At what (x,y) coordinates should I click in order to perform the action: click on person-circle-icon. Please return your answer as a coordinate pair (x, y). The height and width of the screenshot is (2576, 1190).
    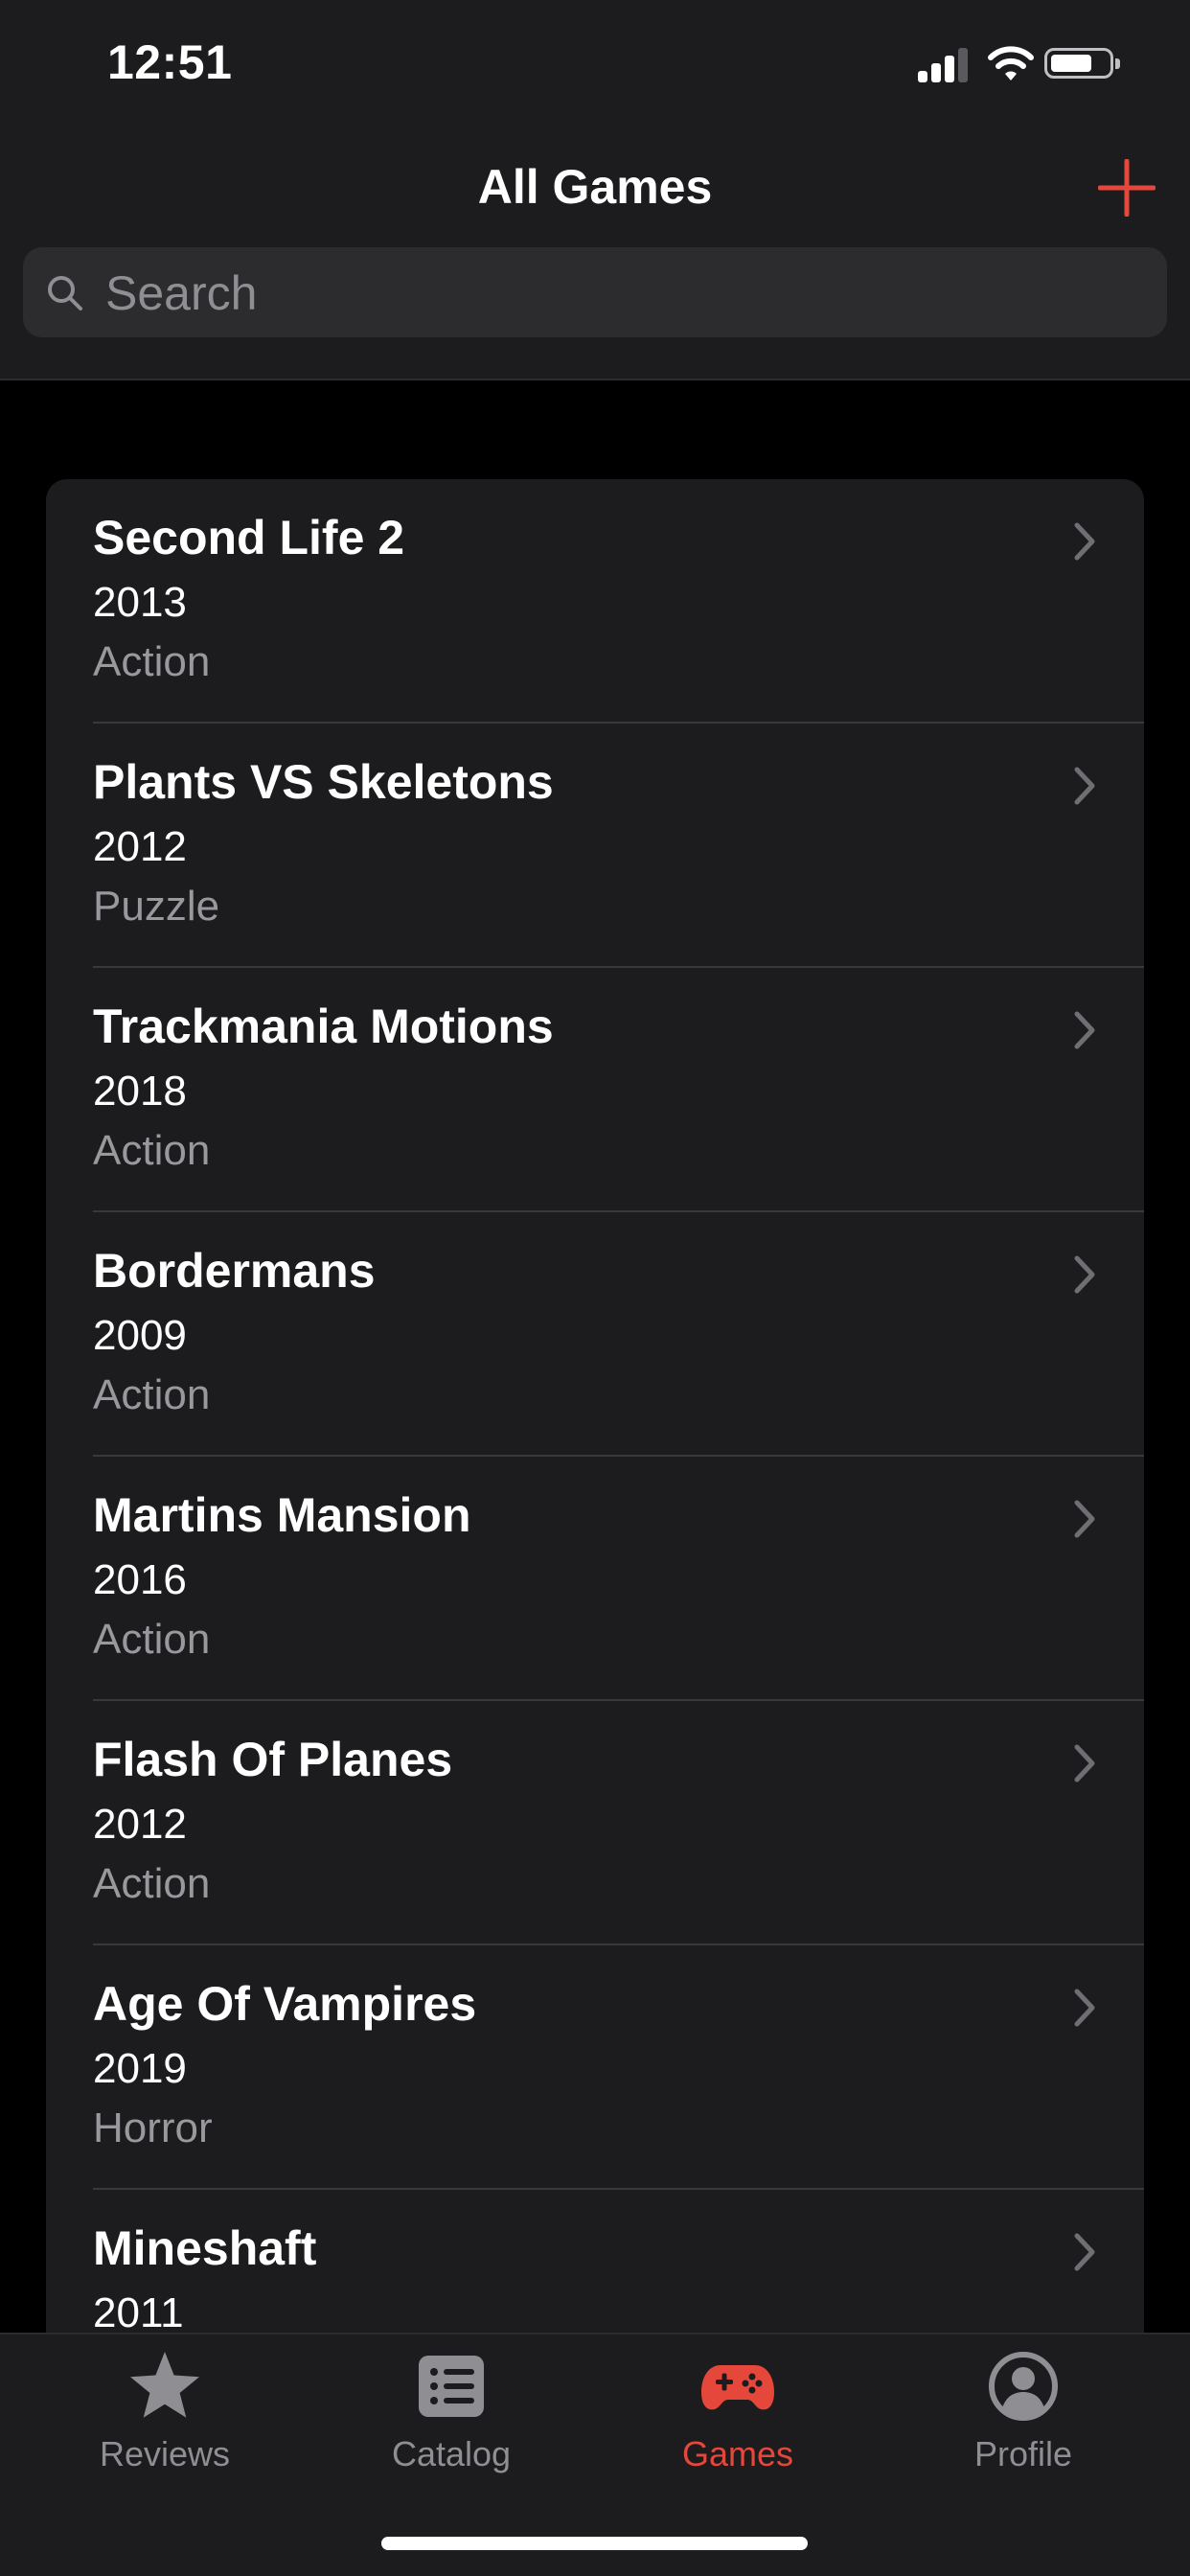
    Looking at the image, I should click on (1023, 2386).